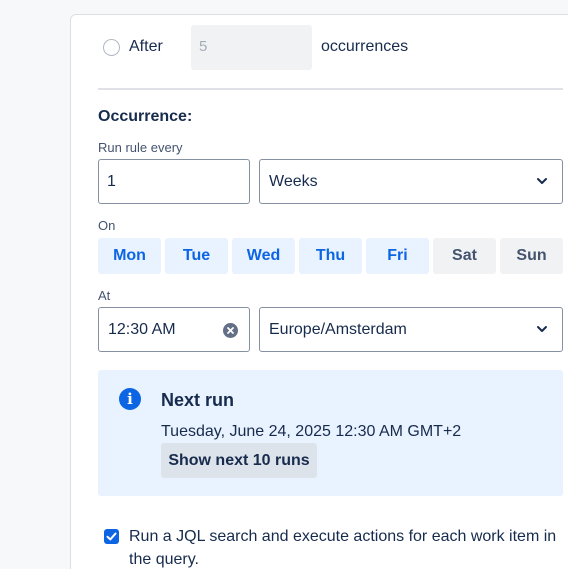 This screenshot has height=569, width=568. What do you see at coordinates (129, 256) in the screenshot?
I see `day-toggle-mon: Mon` at bounding box center [129, 256].